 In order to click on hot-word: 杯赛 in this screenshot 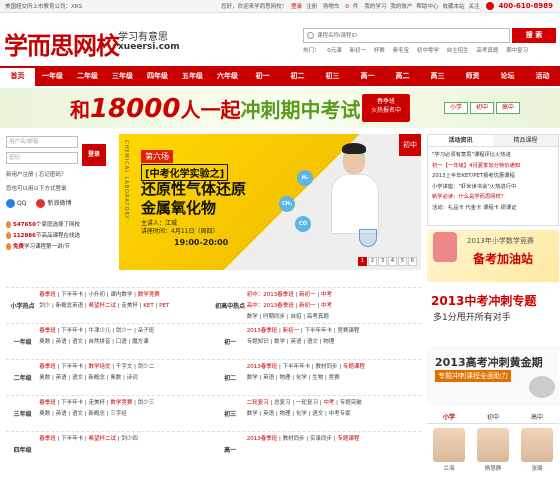, I will do `click(379, 51)`.